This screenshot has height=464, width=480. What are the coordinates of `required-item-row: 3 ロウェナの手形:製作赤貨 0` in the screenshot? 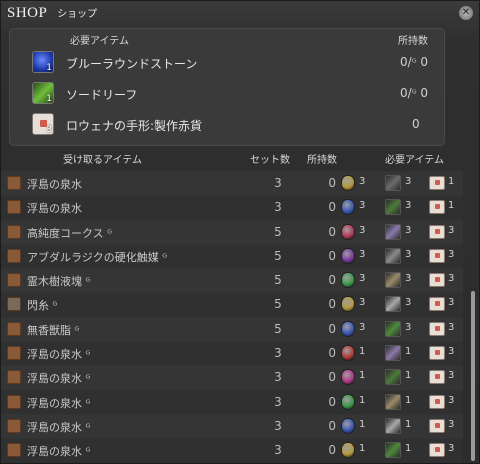 It's located at (232, 125).